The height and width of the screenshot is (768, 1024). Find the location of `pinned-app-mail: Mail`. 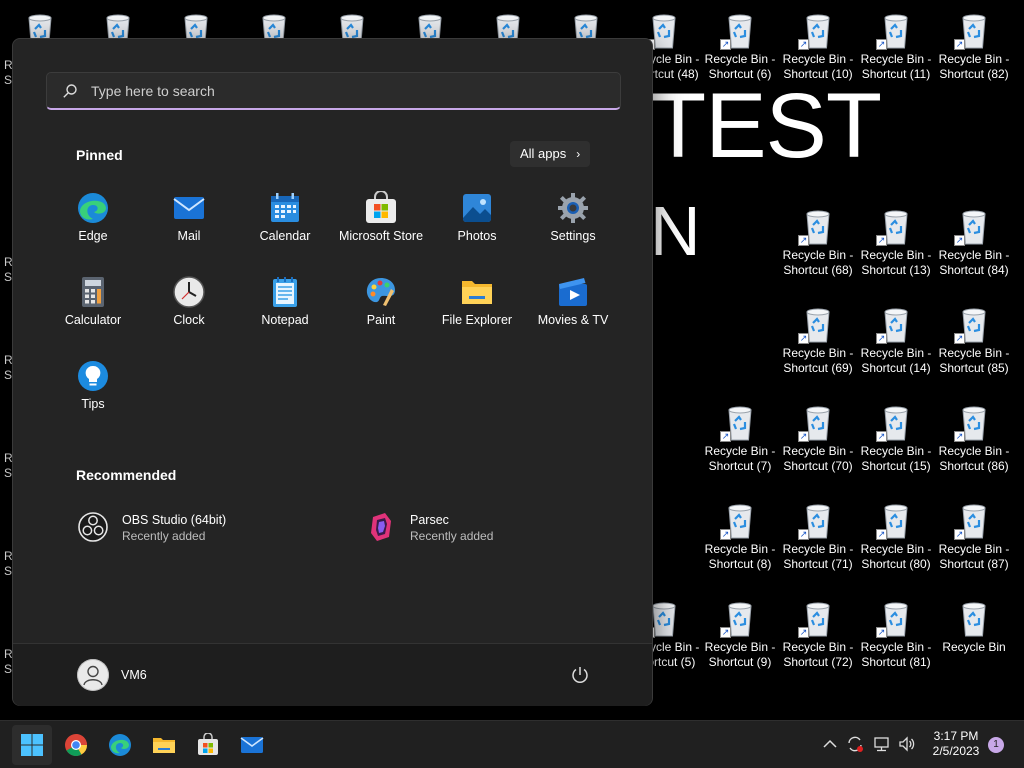

pinned-app-mail: Mail is located at coordinates (189, 223).